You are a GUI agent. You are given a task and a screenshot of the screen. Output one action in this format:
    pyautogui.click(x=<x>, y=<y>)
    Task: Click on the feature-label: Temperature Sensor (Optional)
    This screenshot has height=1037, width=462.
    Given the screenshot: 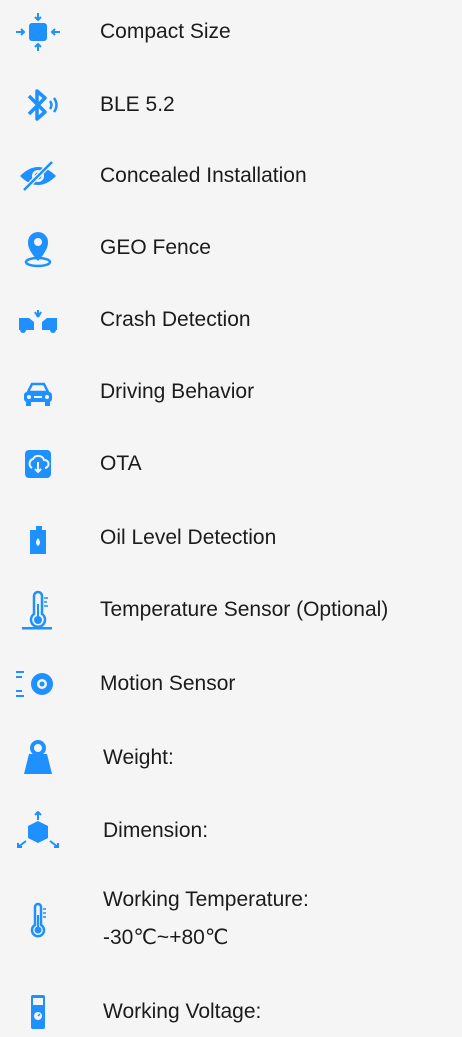 What is the action you would take?
    pyautogui.click(x=244, y=609)
    